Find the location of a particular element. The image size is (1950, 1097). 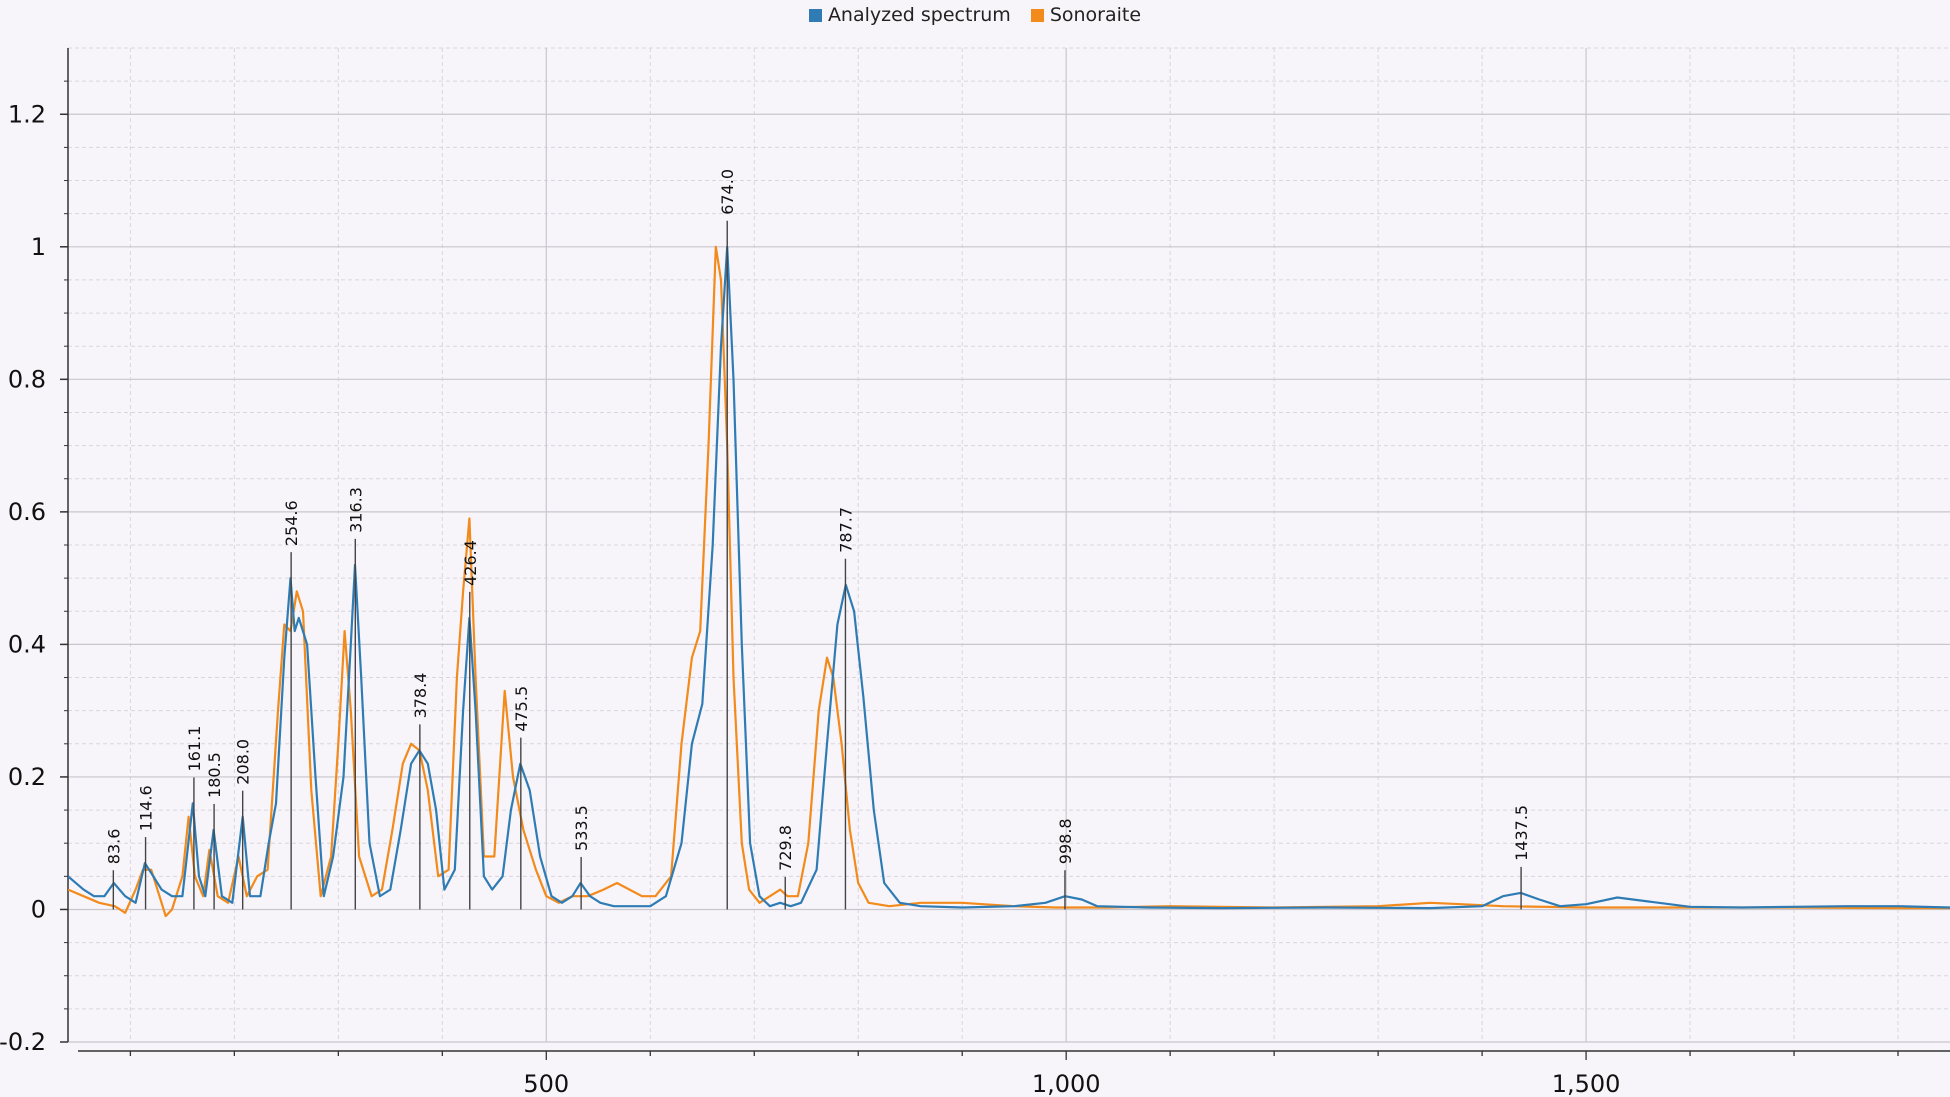

peak-label: 161.1 is located at coordinates (194, 749).